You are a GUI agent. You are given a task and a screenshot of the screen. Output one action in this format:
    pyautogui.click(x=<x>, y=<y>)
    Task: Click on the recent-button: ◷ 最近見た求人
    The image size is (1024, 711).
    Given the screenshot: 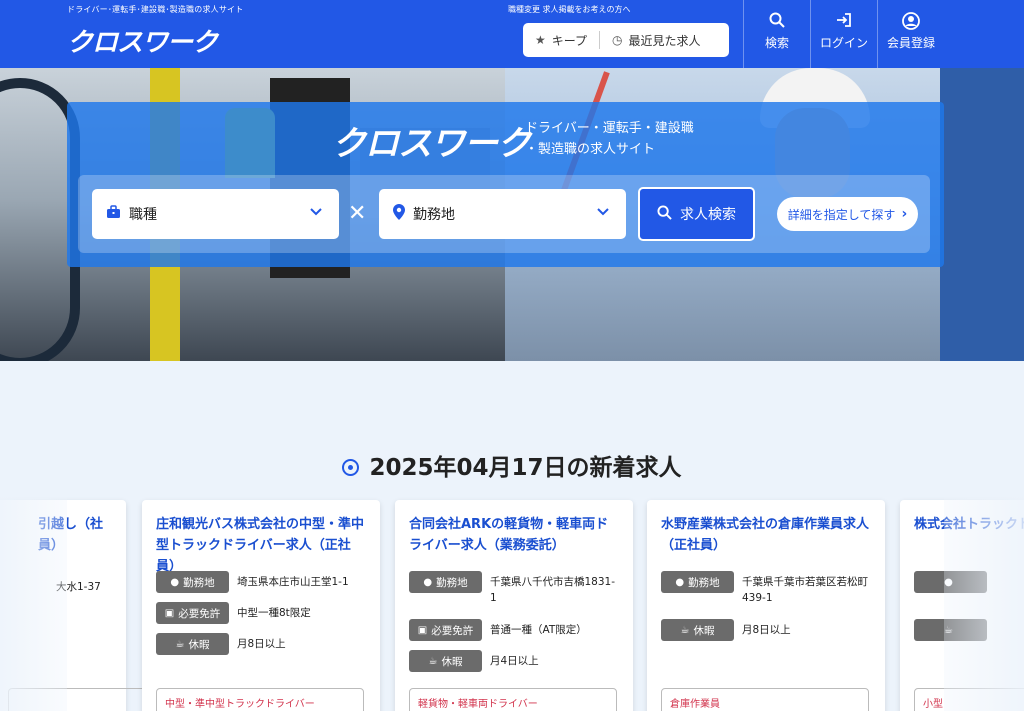 What is the action you would take?
    pyautogui.click(x=656, y=40)
    